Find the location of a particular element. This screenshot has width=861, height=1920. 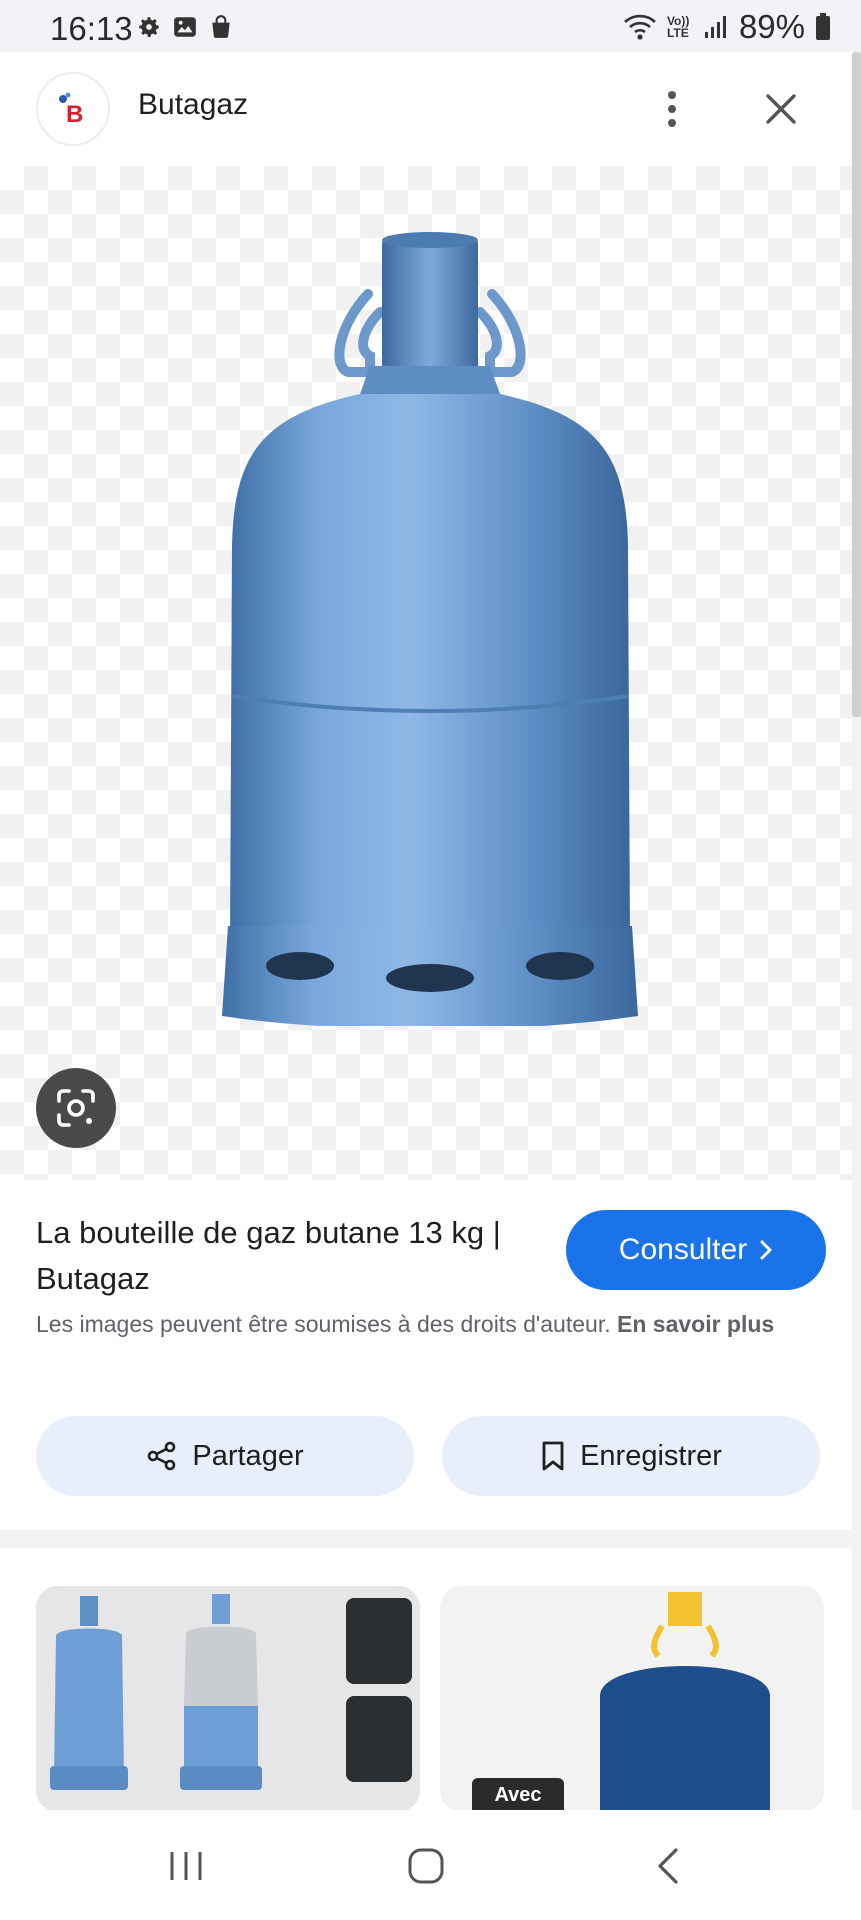

gallery-icon is located at coordinates (185, 27).